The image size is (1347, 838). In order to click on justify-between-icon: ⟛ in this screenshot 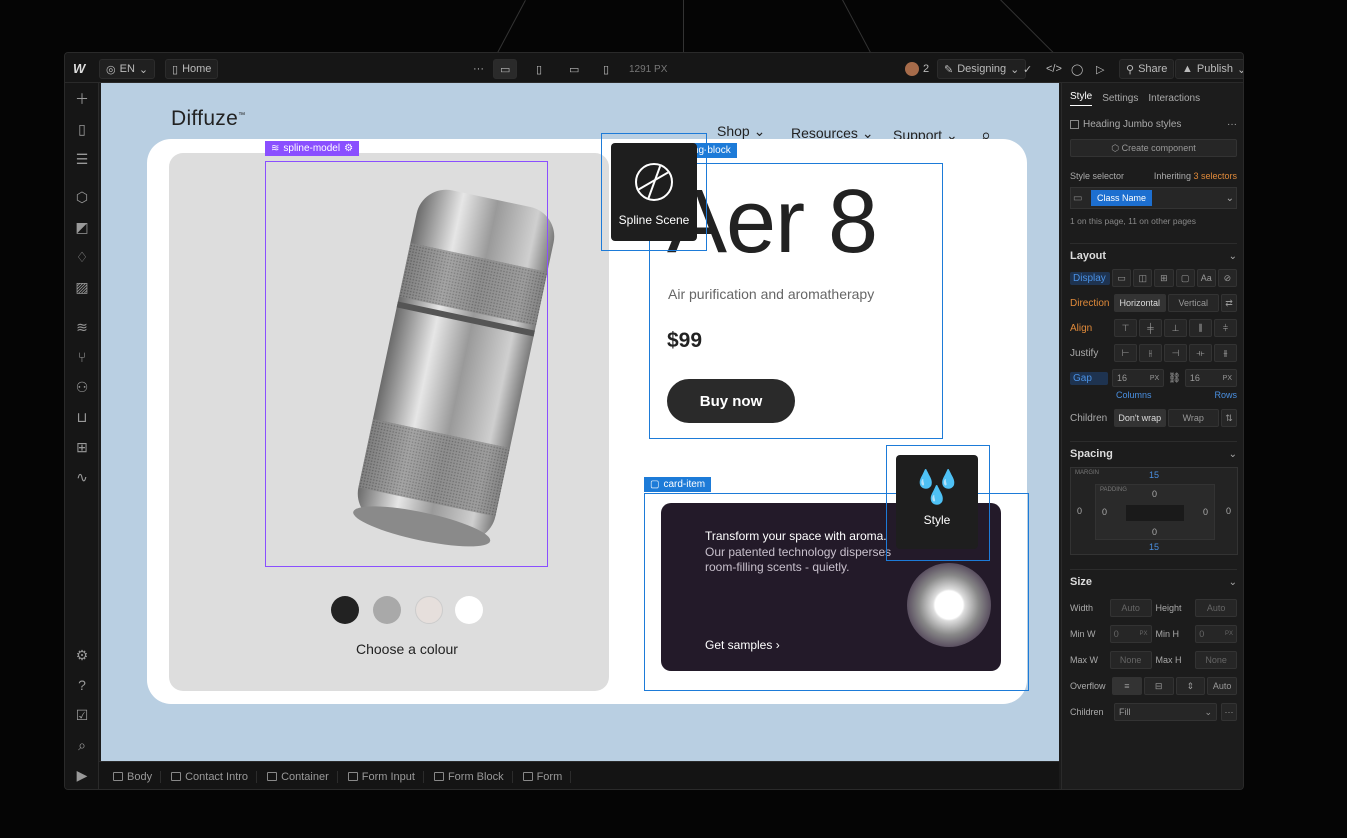, I will do `click(1200, 353)`.